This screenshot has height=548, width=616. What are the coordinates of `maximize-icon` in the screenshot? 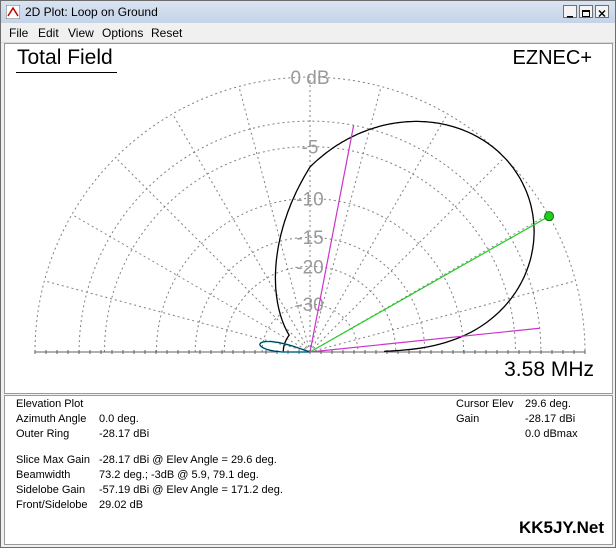 It's located at (586, 13).